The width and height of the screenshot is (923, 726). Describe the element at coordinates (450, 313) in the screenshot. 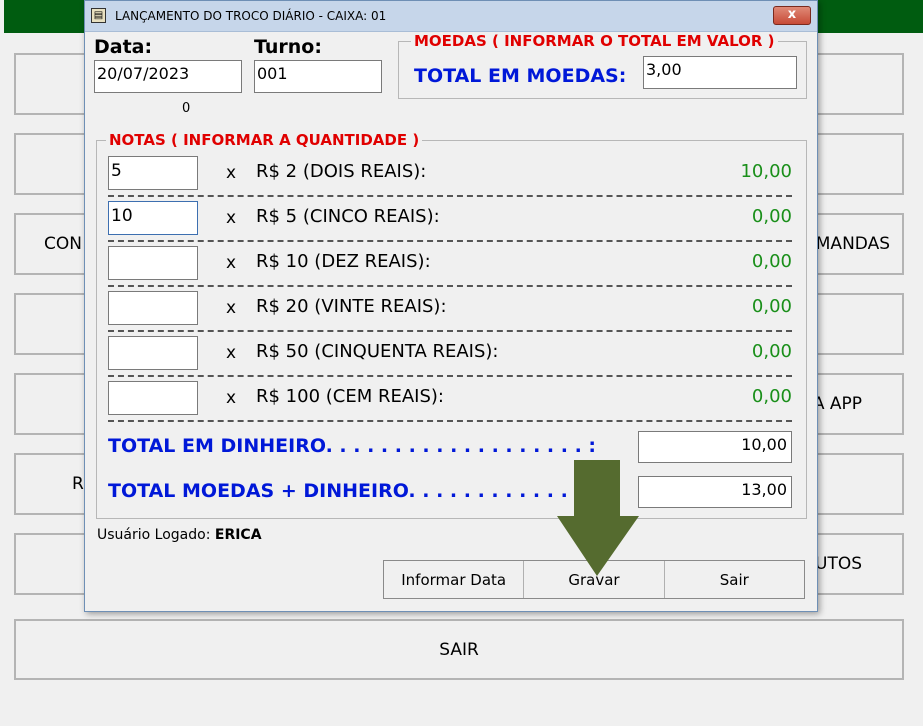

I see `note-row-20: x R$ 20 (VINTE REAIS): 0,00` at that location.